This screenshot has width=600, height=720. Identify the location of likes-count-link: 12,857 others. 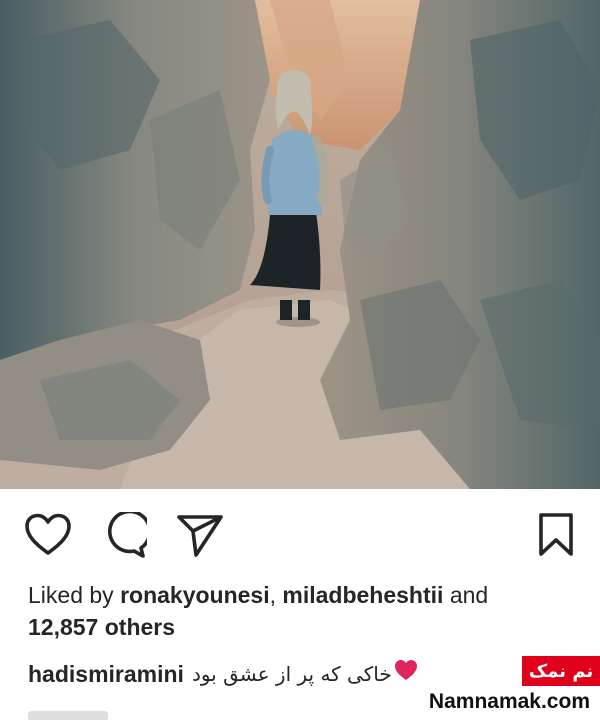
(101, 627).